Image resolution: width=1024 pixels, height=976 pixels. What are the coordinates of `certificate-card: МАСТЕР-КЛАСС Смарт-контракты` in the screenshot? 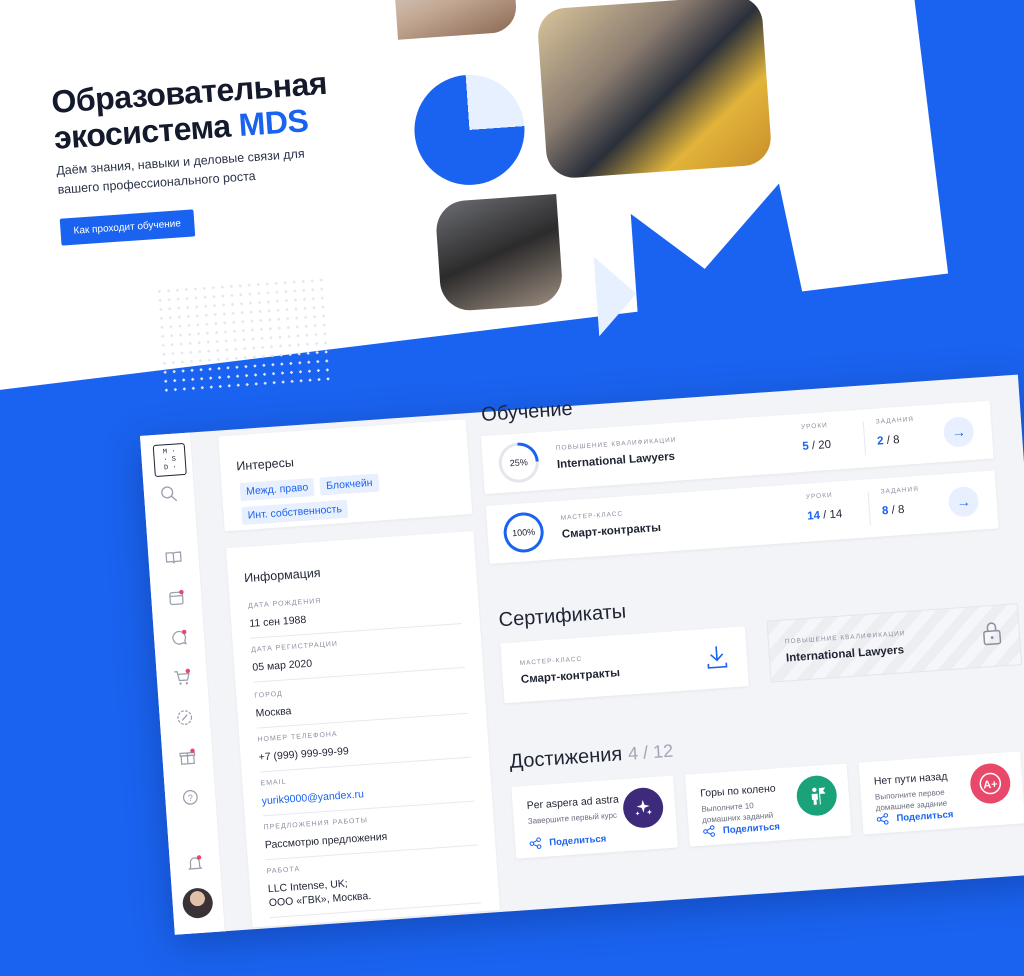 It's located at (624, 665).